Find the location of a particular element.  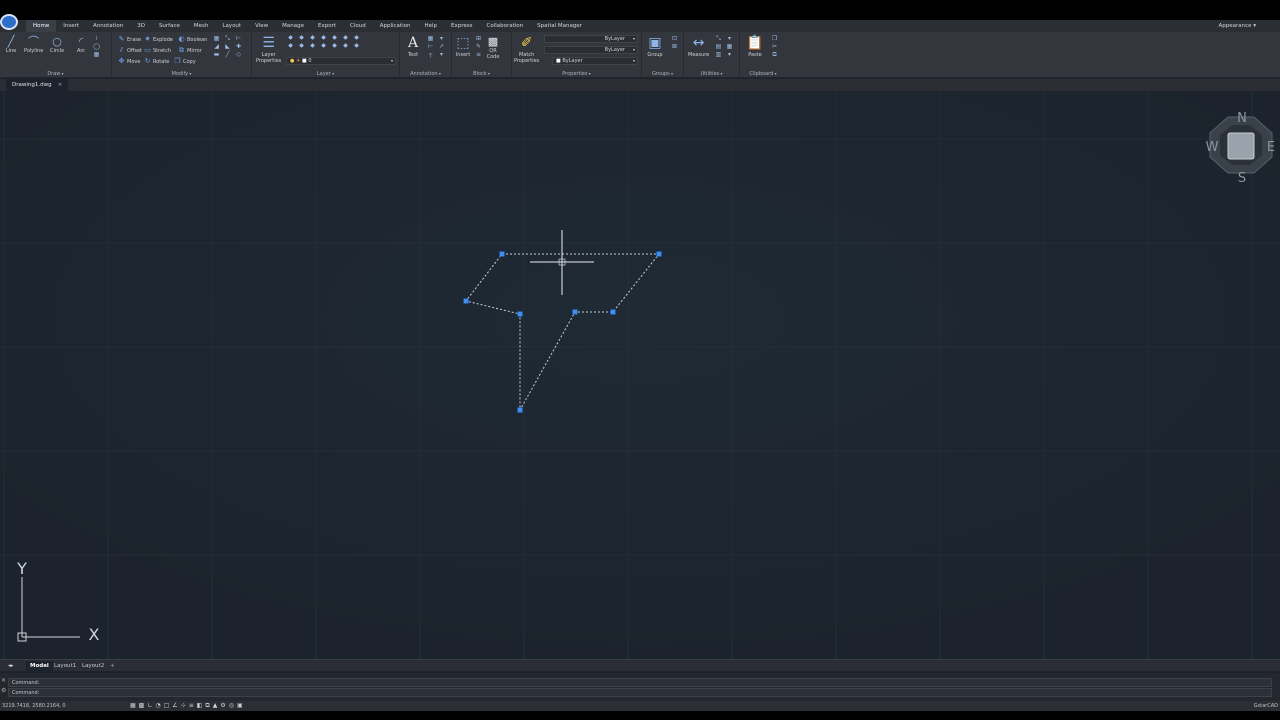

layer-panel-title: Layer is located at coordinates (325, 74).